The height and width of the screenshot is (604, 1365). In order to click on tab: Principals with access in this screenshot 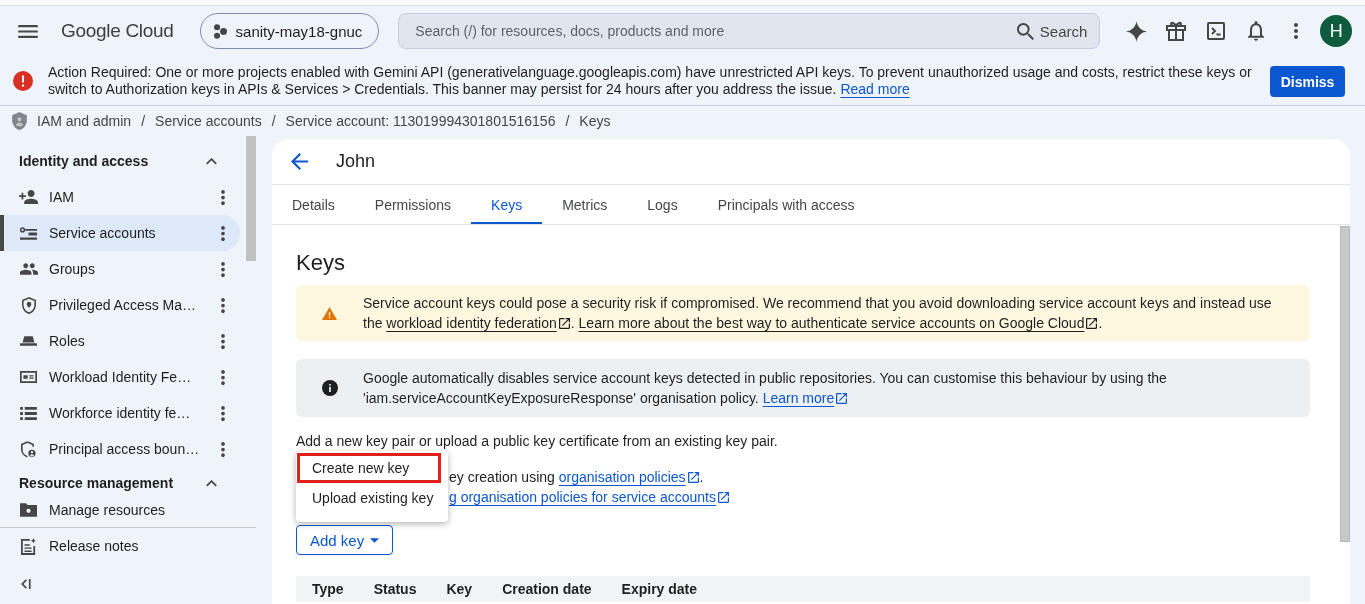, I will do `click(786, 204)`.